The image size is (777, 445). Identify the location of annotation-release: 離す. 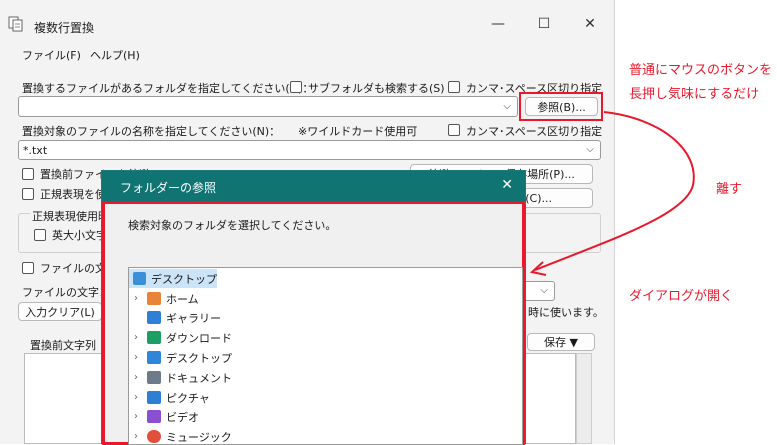
(729, 189).